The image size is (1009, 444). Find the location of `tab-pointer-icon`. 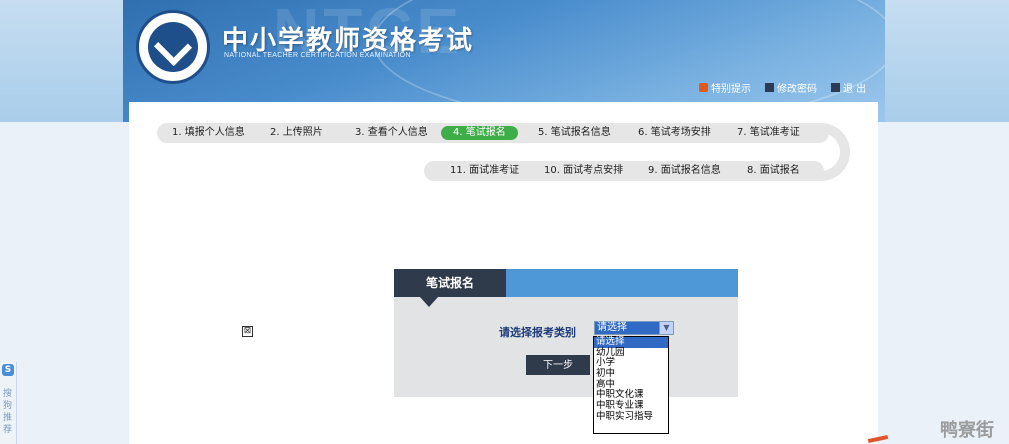

tab-pointer-icon is located at coordinates (429, 302).